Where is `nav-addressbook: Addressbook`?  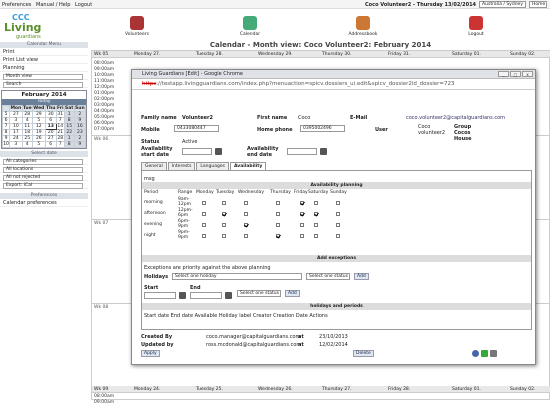 nav-addressbook: Addressbook is located at coordinates (363, 26).